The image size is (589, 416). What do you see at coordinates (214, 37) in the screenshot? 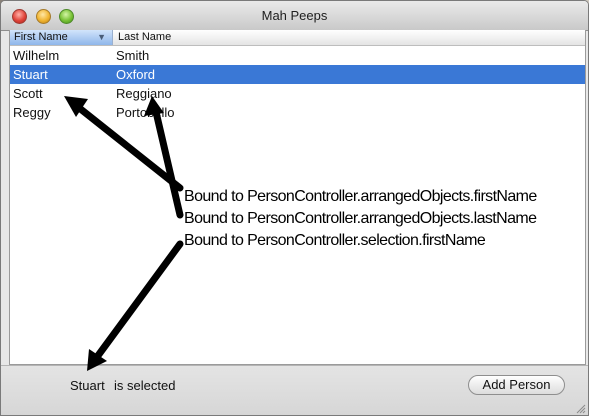
I see `column-header-last-name: Last Name` at bounding box center [214, 37].